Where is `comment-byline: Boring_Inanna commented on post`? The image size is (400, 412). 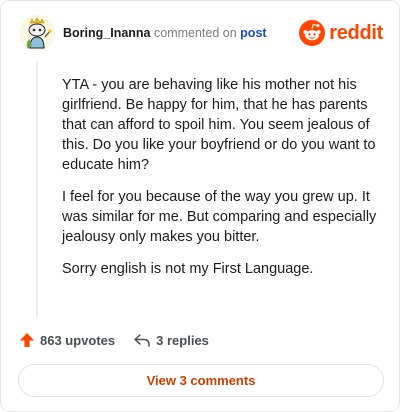 comment-byline: Boring_Inanna commented on post is located at coordinates (165, 33).